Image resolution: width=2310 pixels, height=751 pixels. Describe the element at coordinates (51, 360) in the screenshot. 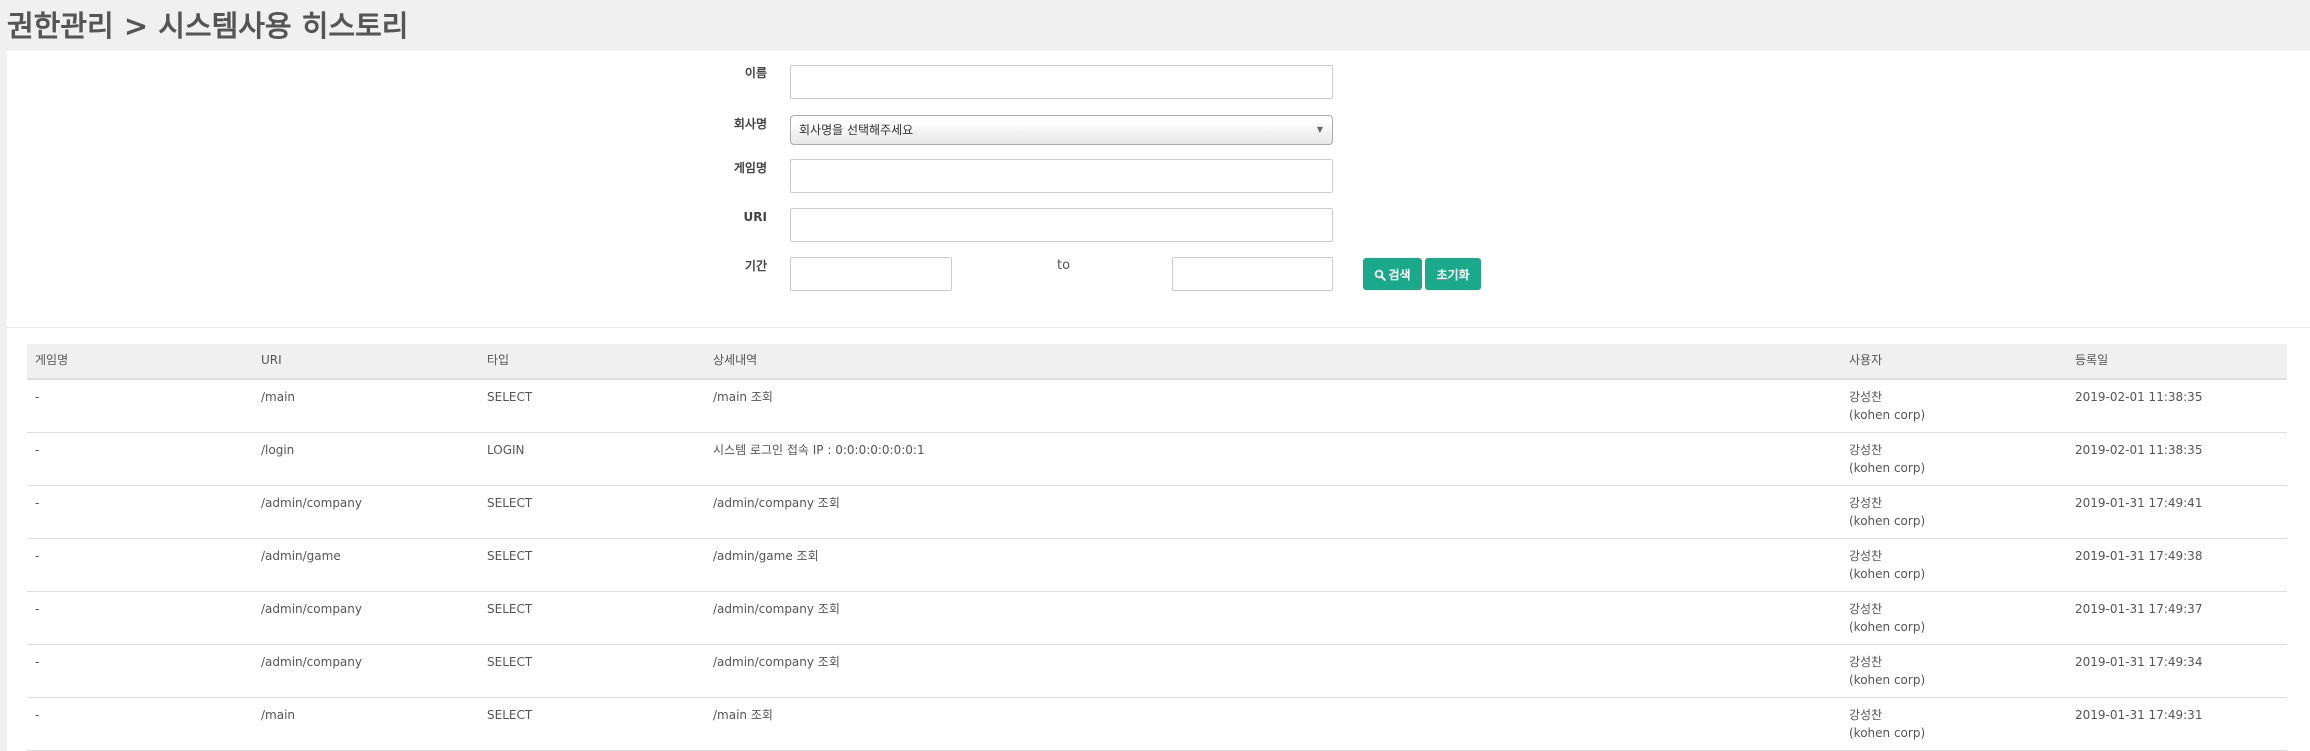

I see `column-header-game: 게임명` at that location.